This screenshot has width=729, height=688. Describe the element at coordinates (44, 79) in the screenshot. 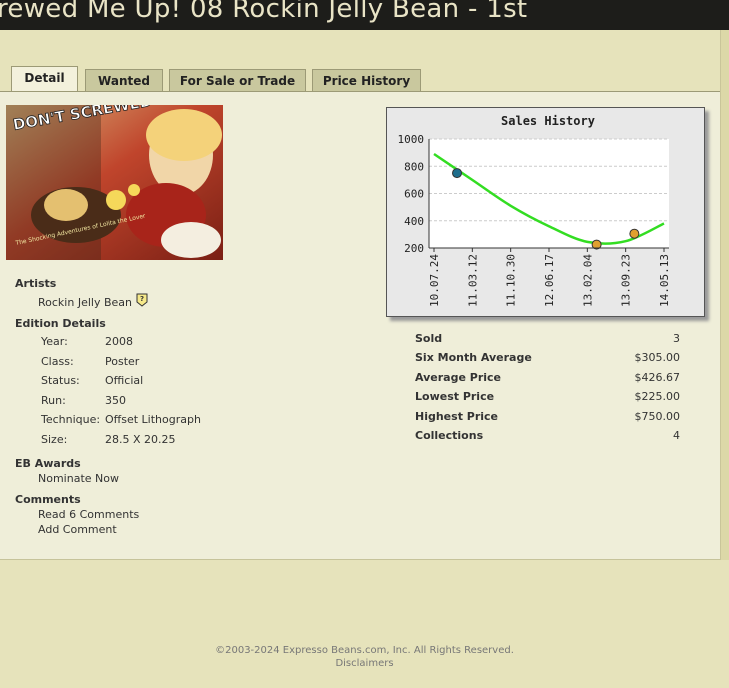

I see `tab-detail: Detail` at that location.